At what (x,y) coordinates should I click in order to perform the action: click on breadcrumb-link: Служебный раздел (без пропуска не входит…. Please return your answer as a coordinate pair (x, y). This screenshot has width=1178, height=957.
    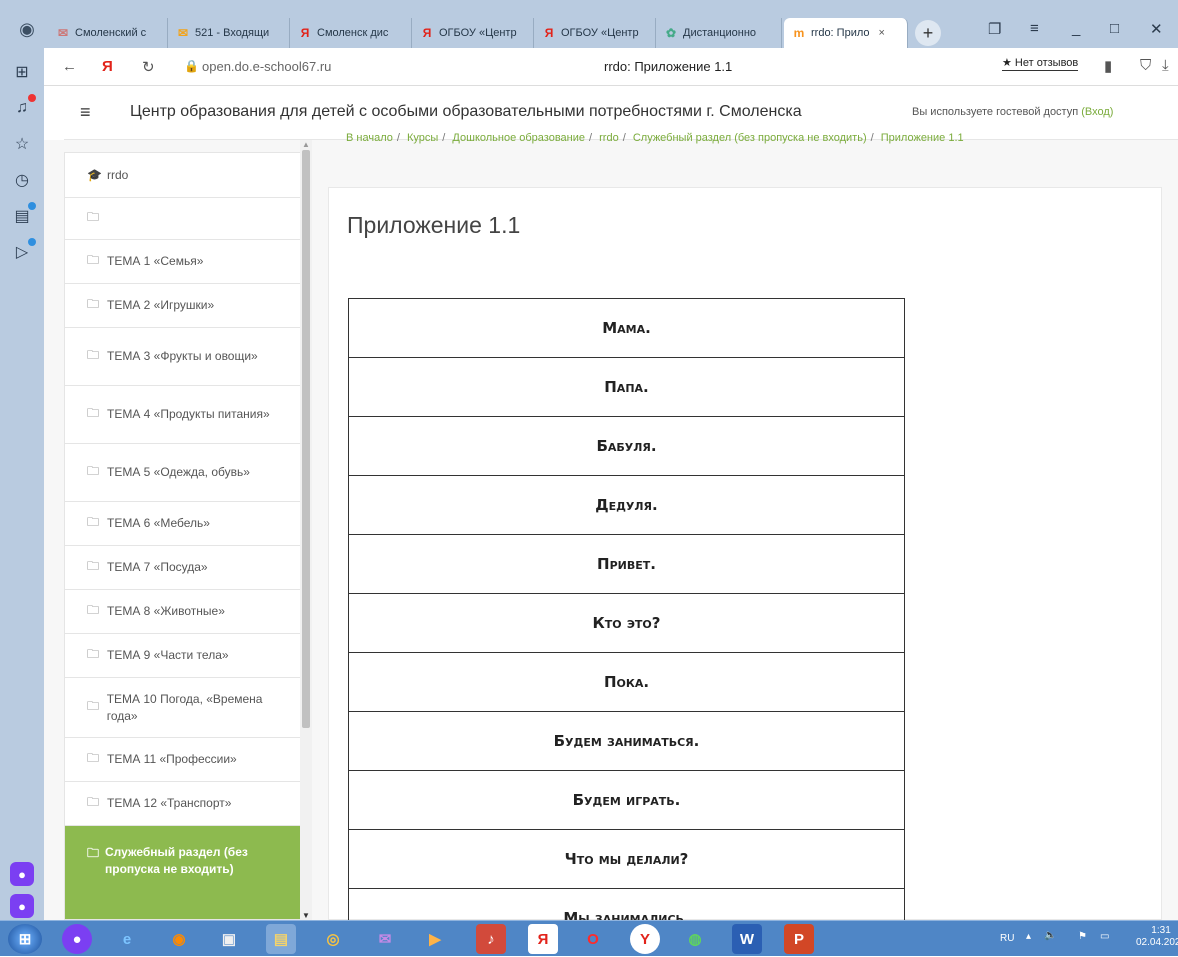
    Looking at the image, I should click on (750, 138).